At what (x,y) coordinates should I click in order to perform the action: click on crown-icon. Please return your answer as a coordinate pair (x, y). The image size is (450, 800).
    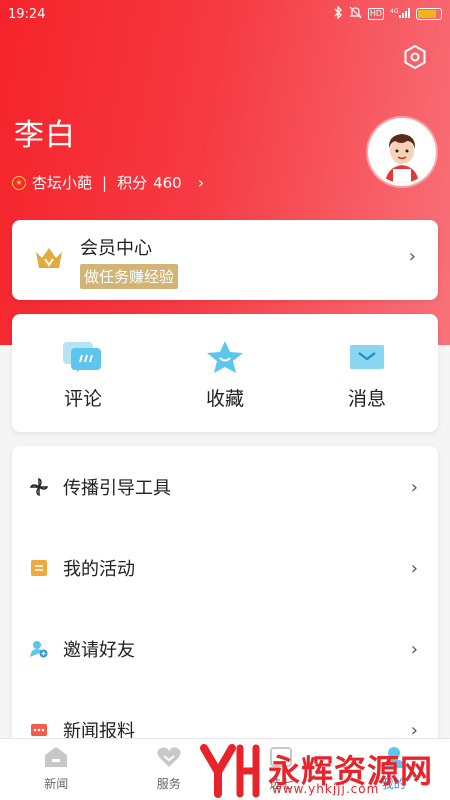
    Looking at the image, I should click on (49, 259).